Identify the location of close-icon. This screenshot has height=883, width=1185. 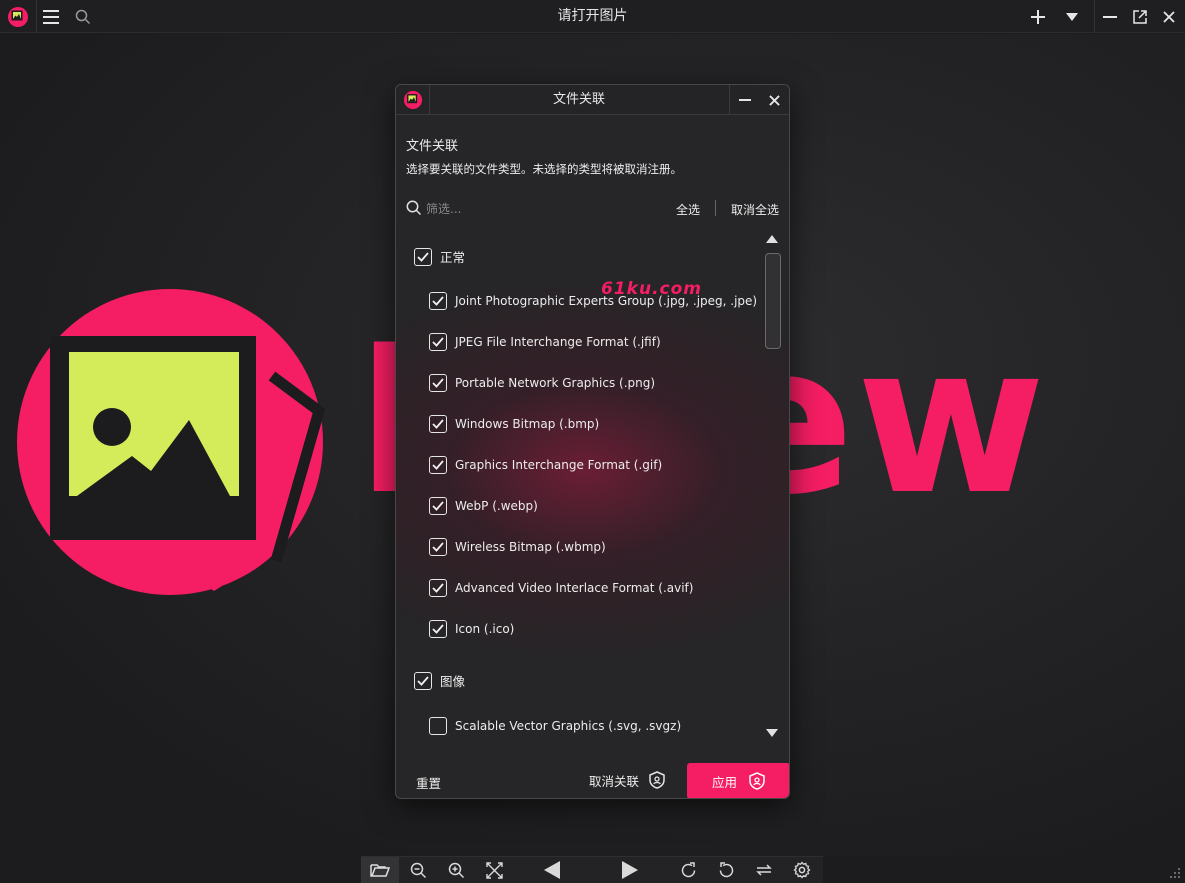
(1169, 16).